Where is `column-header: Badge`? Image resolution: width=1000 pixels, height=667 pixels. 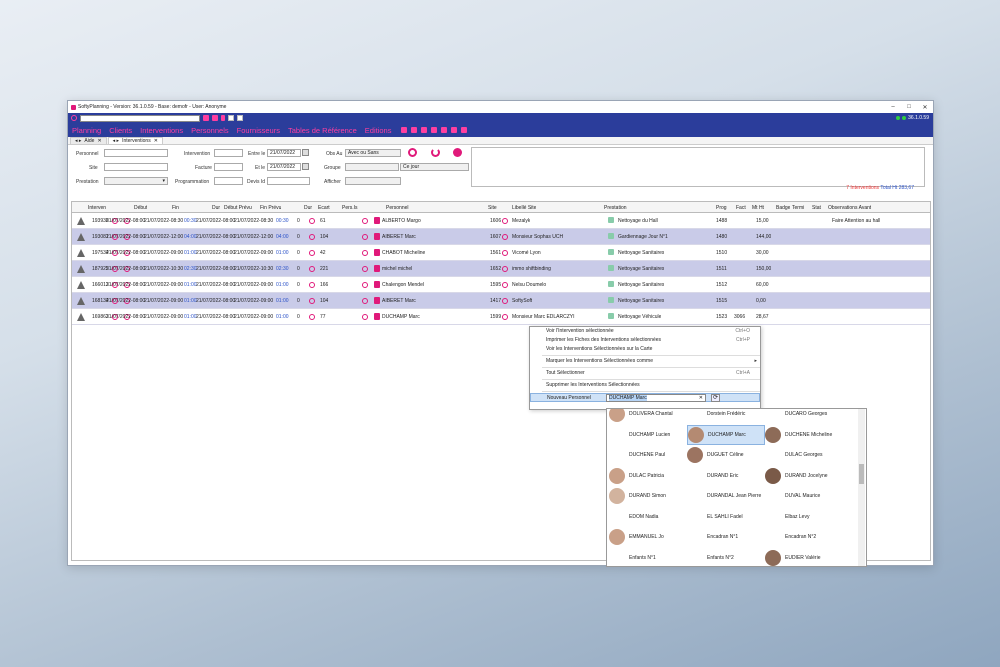 column-header: Badge is located at coordinates (783, 208).